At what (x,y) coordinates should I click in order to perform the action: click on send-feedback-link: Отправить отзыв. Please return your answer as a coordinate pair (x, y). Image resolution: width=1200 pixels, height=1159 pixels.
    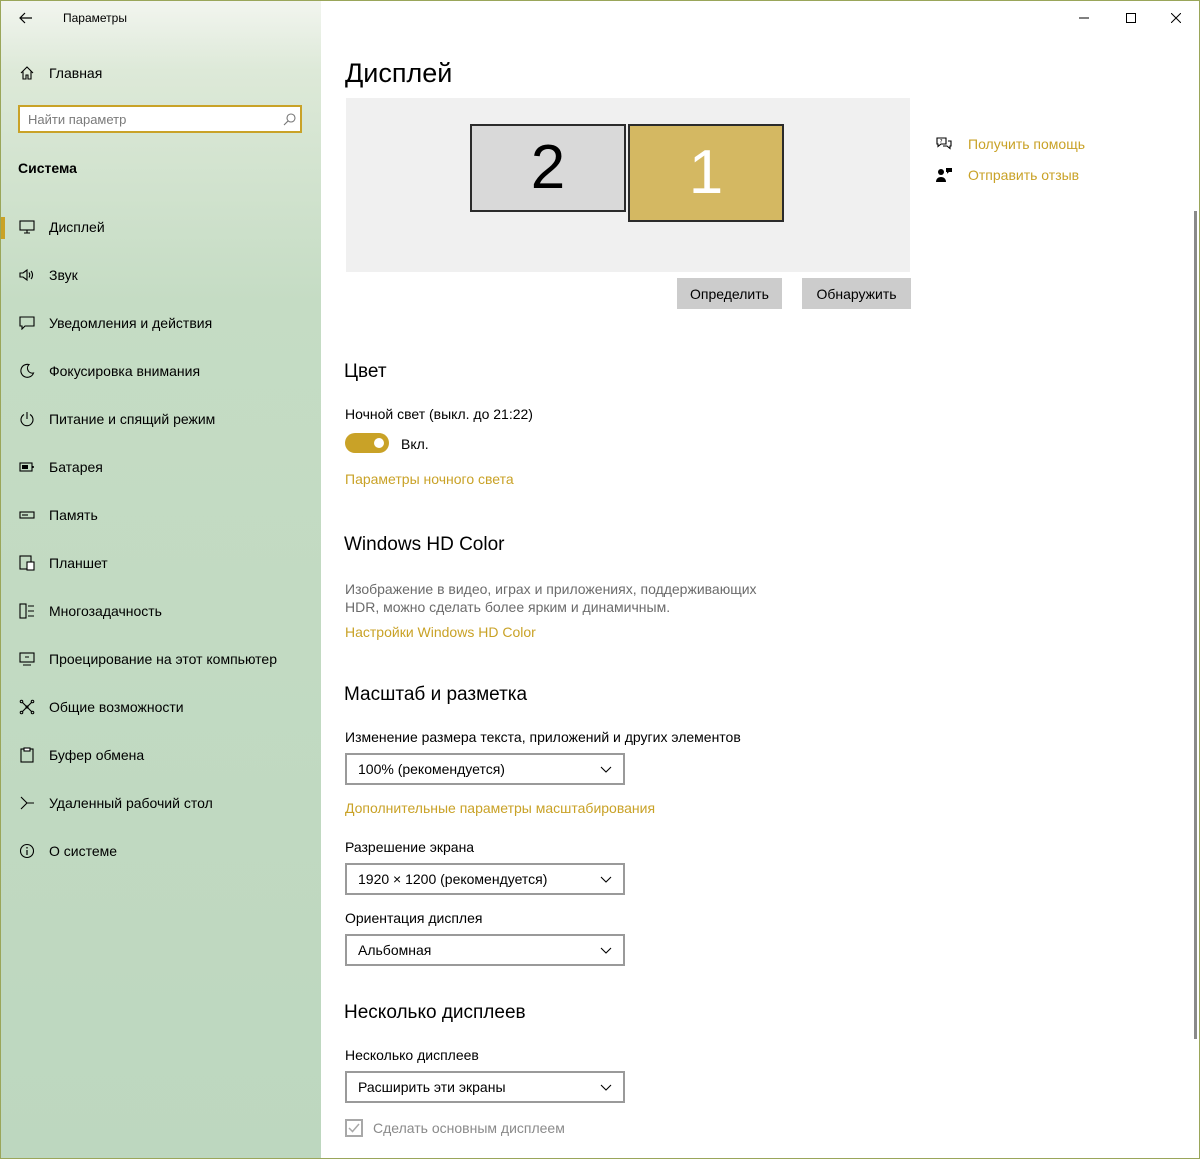
    Looking at the image, I should click on (1006, 175).